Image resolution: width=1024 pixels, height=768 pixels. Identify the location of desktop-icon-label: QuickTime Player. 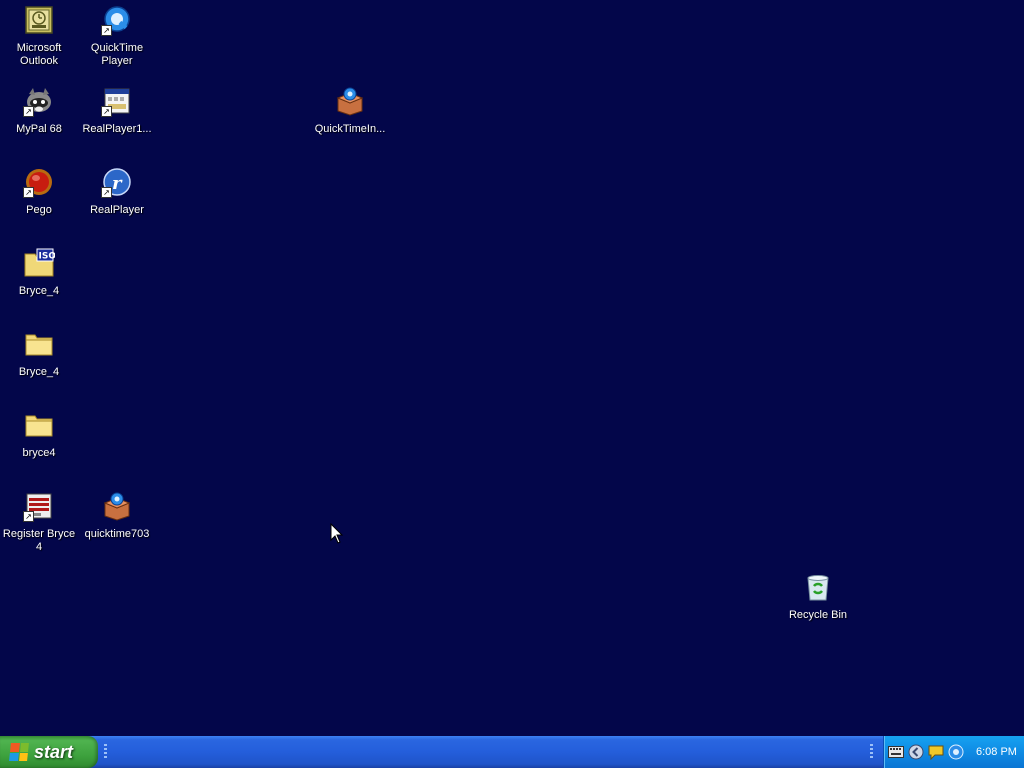
(117, 54).